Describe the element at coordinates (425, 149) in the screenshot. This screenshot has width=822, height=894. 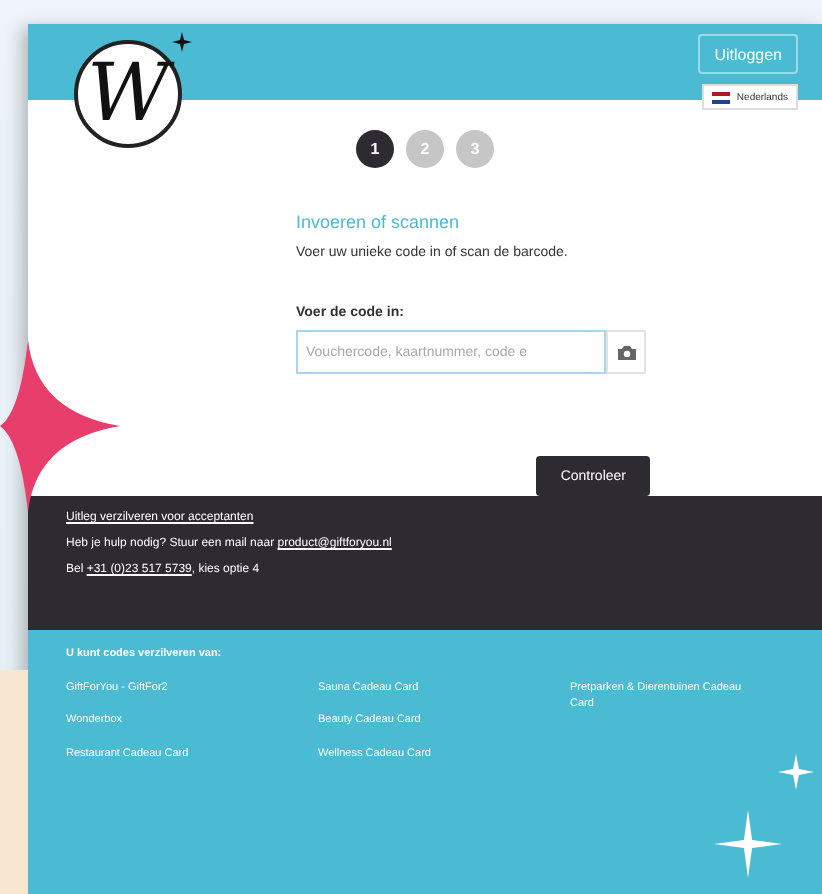
I see `step-indicator: 2` at that location.